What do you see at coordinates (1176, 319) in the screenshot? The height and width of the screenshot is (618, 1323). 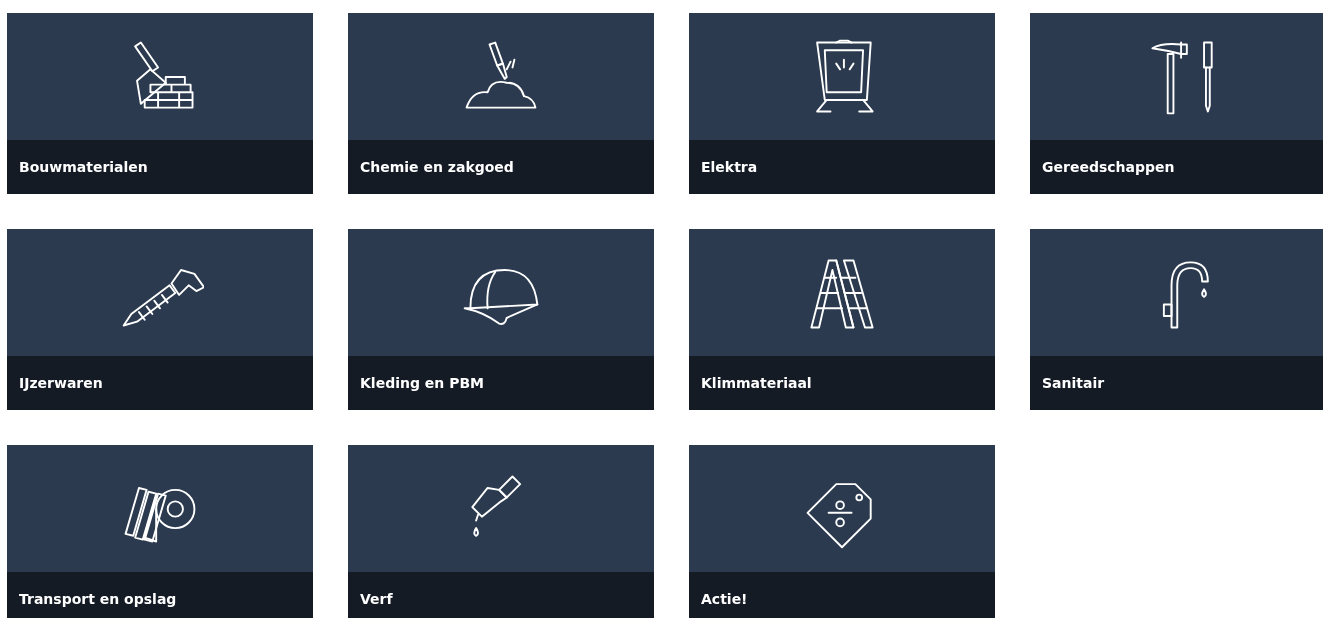 I see `category-tile: Sanitair` at bounding box center [1176, 319].